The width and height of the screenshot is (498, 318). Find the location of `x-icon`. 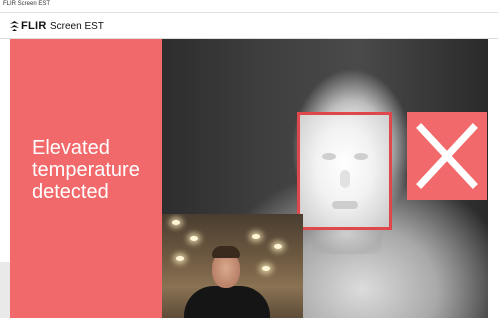

x-icon is located at coordinates (447, 156).